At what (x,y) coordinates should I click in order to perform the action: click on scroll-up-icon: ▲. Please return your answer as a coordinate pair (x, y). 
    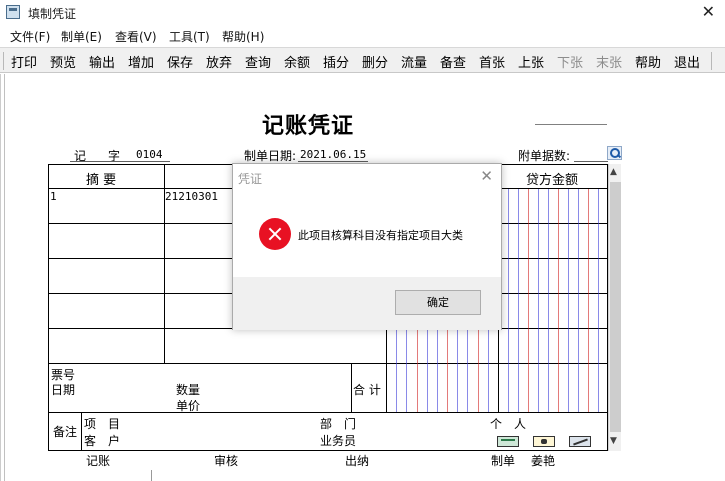
    Looking at the image, I should click on (613, 172).